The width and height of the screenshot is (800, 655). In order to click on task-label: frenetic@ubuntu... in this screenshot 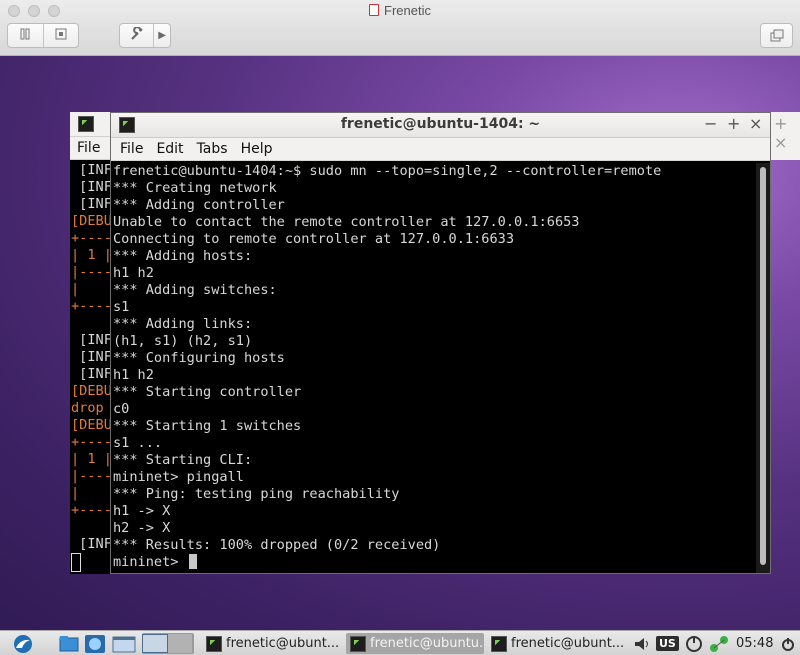, I will do `click(427, 643)`.